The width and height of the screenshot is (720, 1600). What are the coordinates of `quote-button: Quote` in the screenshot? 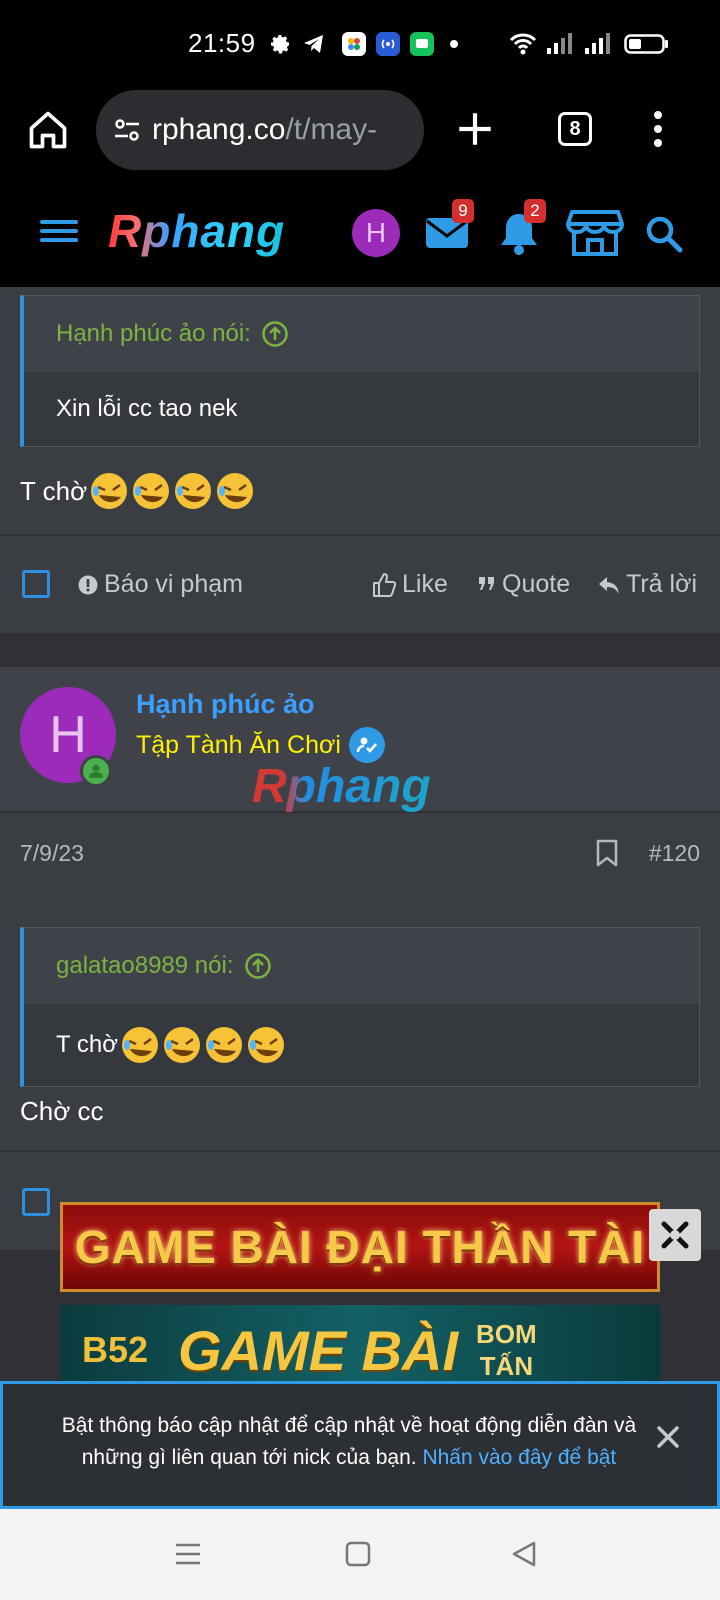 It's located at (524, 584).